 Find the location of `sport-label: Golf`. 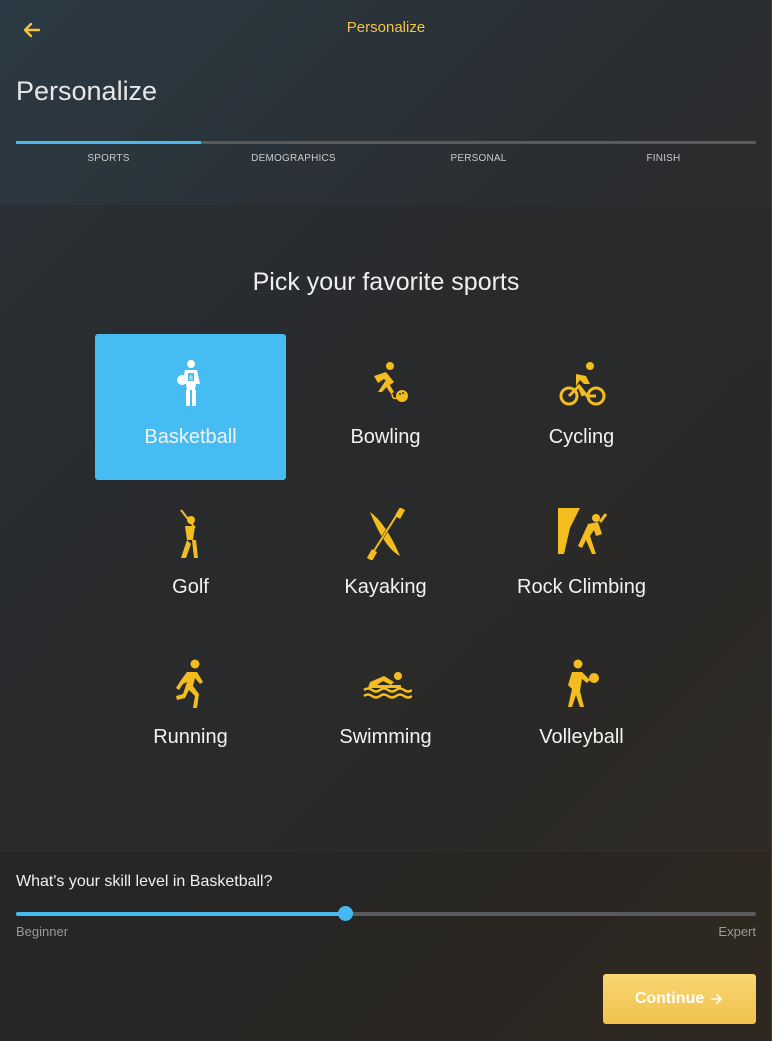

sport-label: Golf is located at coordinates (190, 587).